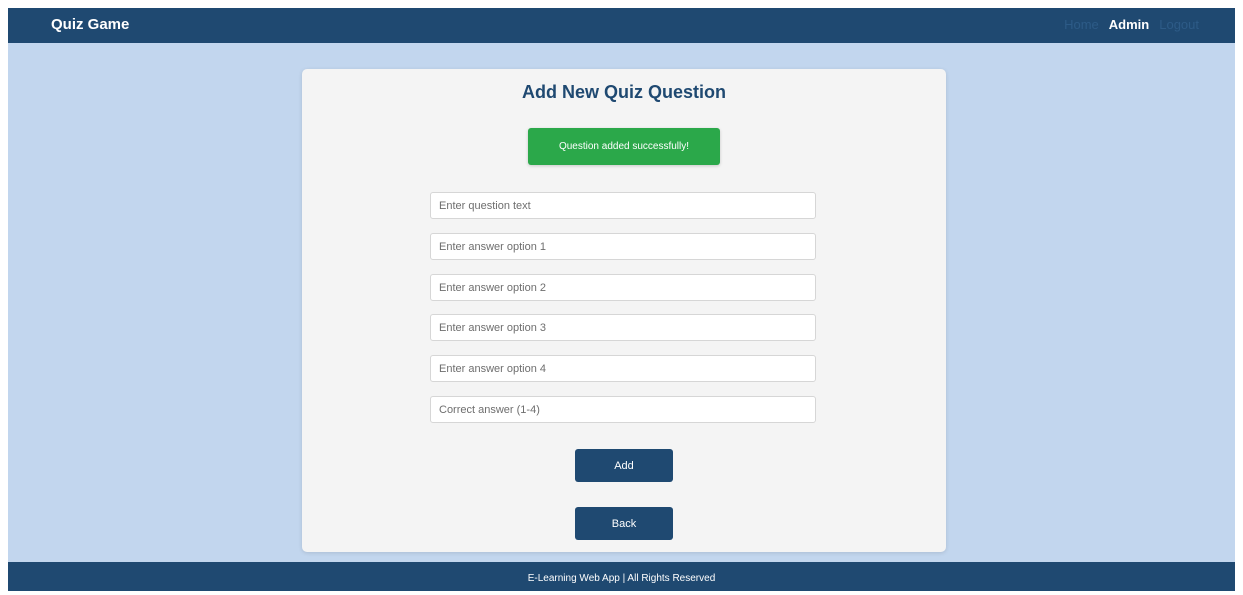 This screenshot has width=1243, height=595. What do you see at coordinates (623, 92) in the screenshot?
I see `page-title: Add New Quiz Question` at bounding box center [623, 92].